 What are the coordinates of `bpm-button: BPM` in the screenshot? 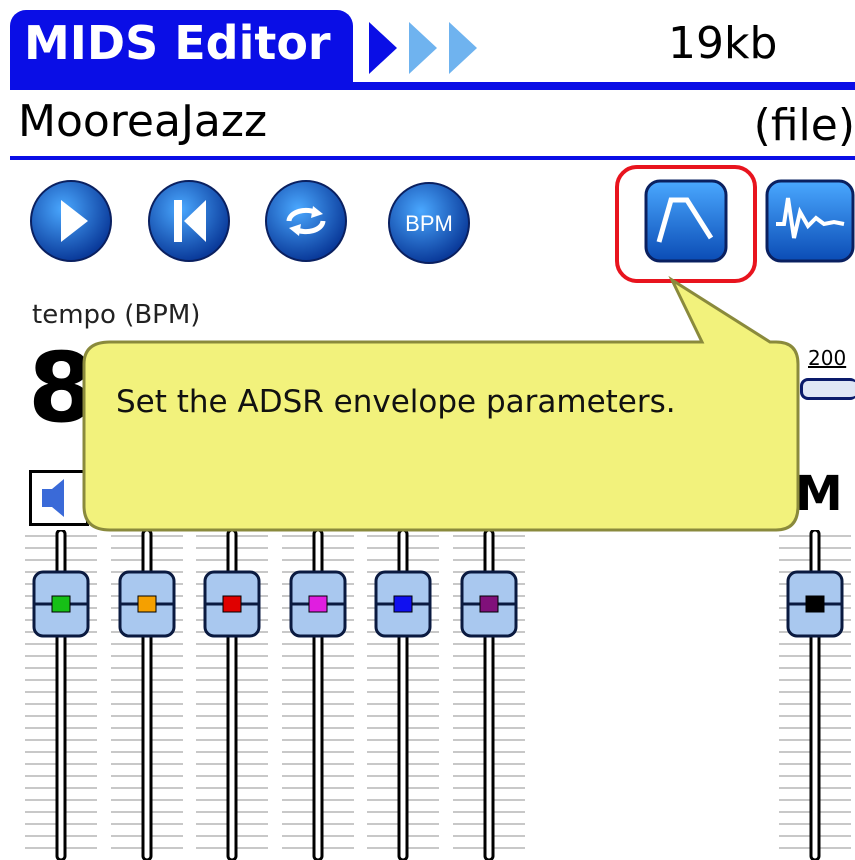 It's located at (429, 223).